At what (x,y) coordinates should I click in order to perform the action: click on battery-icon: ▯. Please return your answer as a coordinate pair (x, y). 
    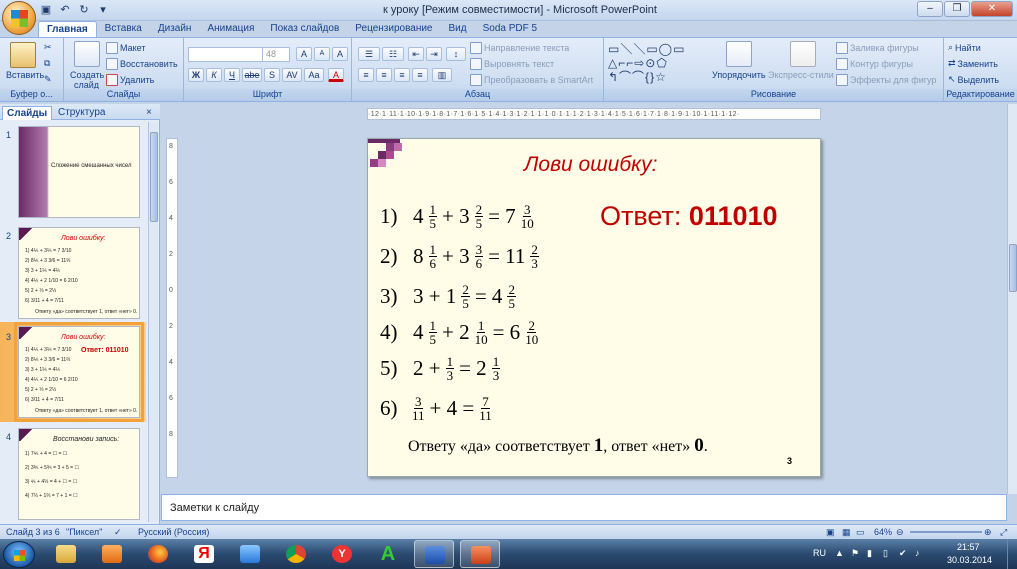
    Looking at the image, I should click on (885, 553).